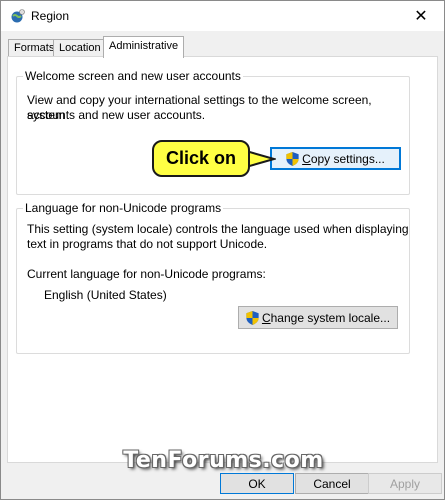 This screenshot has height=500, width=445. I want to click on current-language-value: English (United States), so click(105, 295).